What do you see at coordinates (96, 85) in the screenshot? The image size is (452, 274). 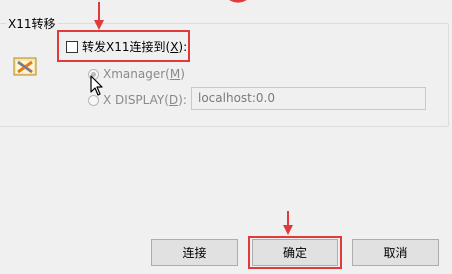 I see `mouse-pointer-icon` at bounding box center [96, 85].